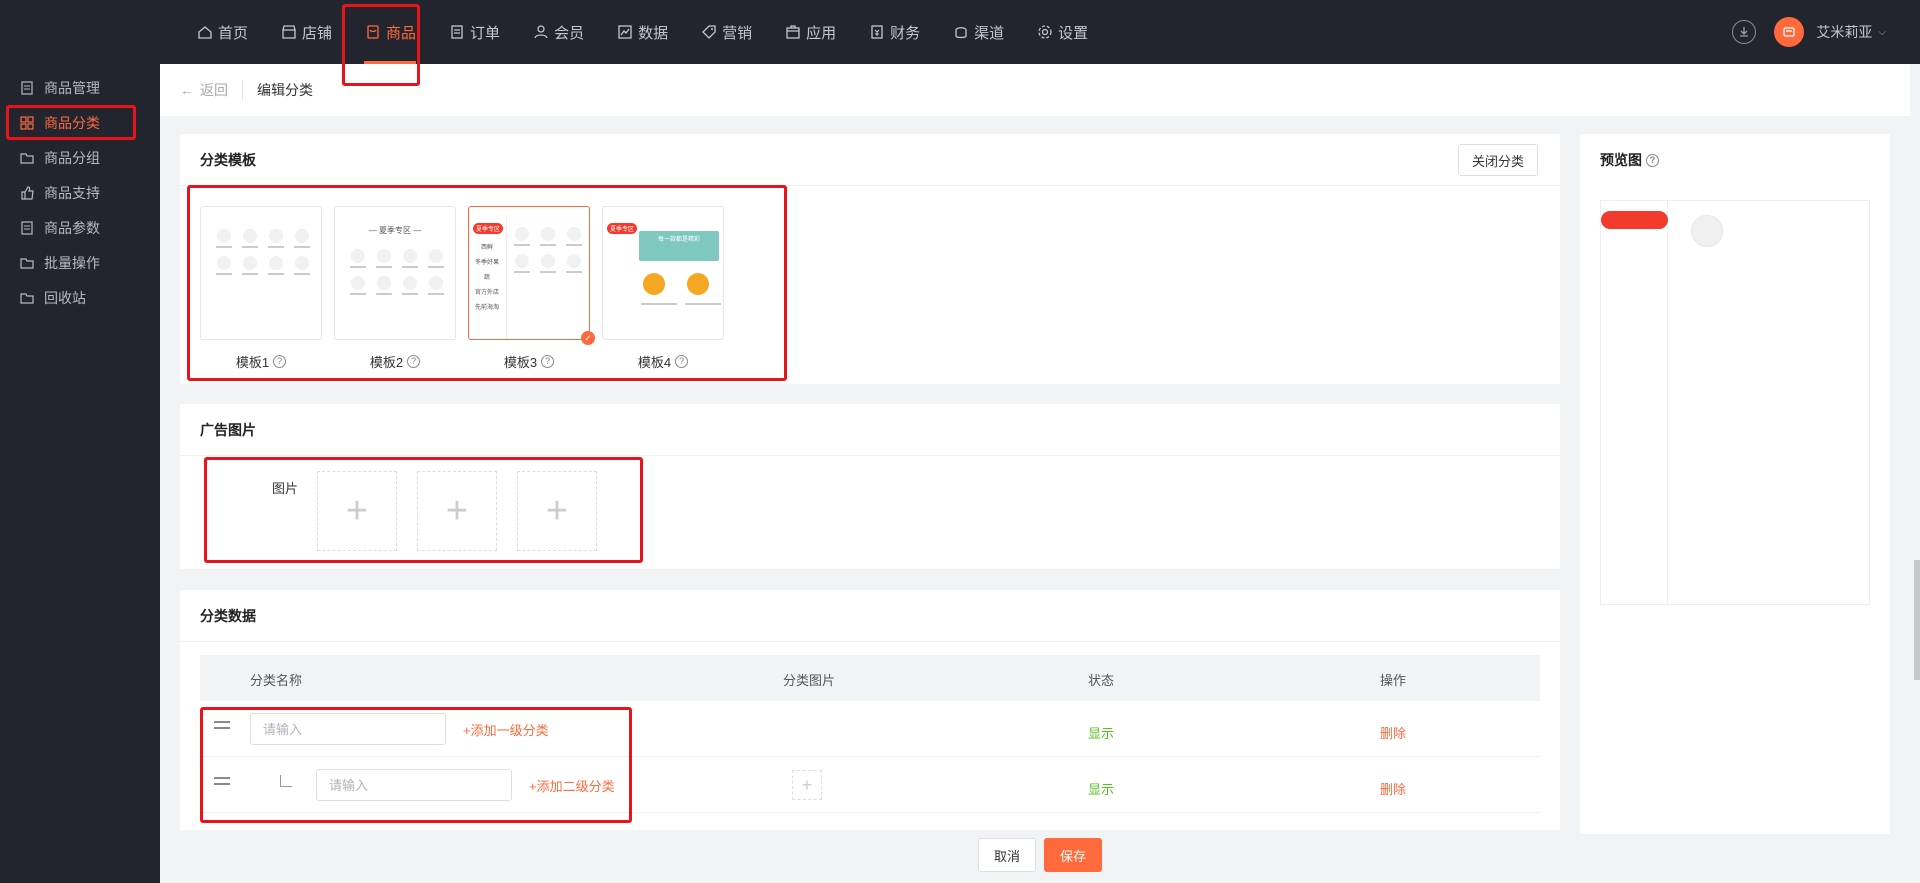 Image resolution: width=1920 pixels, height=883 pixels. I want to click on nav-item-label: 首页, so click(233, 33).